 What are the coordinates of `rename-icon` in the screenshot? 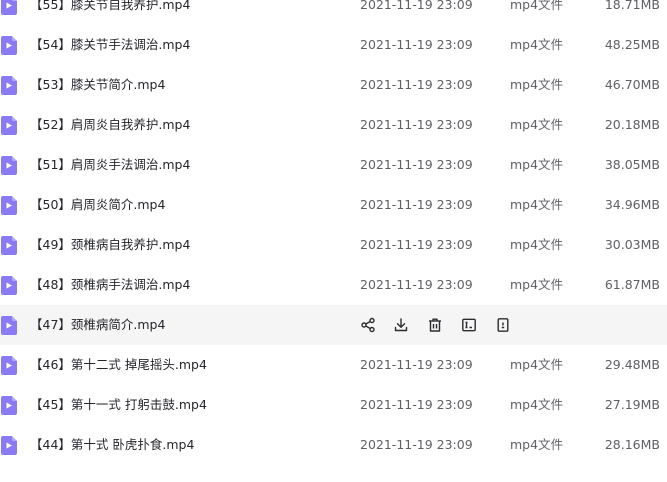 It's located at (469, 325).